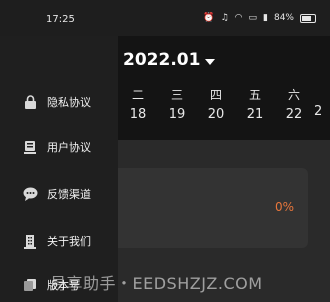  Describe the element at coordinates (60, 19) in the screenshot. I see `status-time: 17:25` at that location.